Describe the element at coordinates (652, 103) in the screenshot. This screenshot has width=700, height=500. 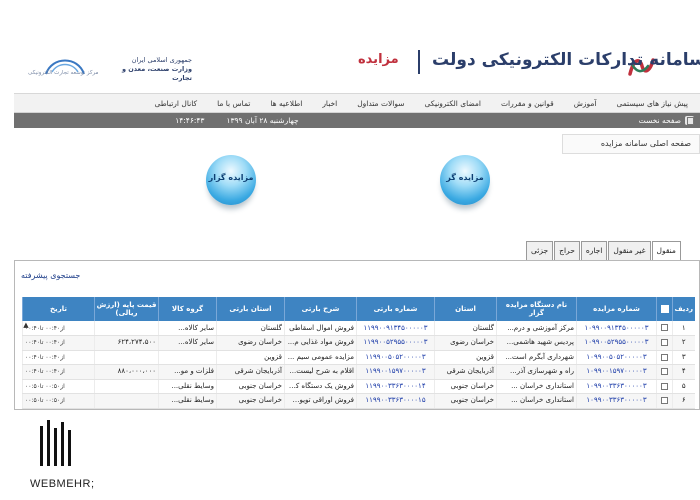
I see `nav-prerequisites: پیش نیاز های سیستمی` at that location.